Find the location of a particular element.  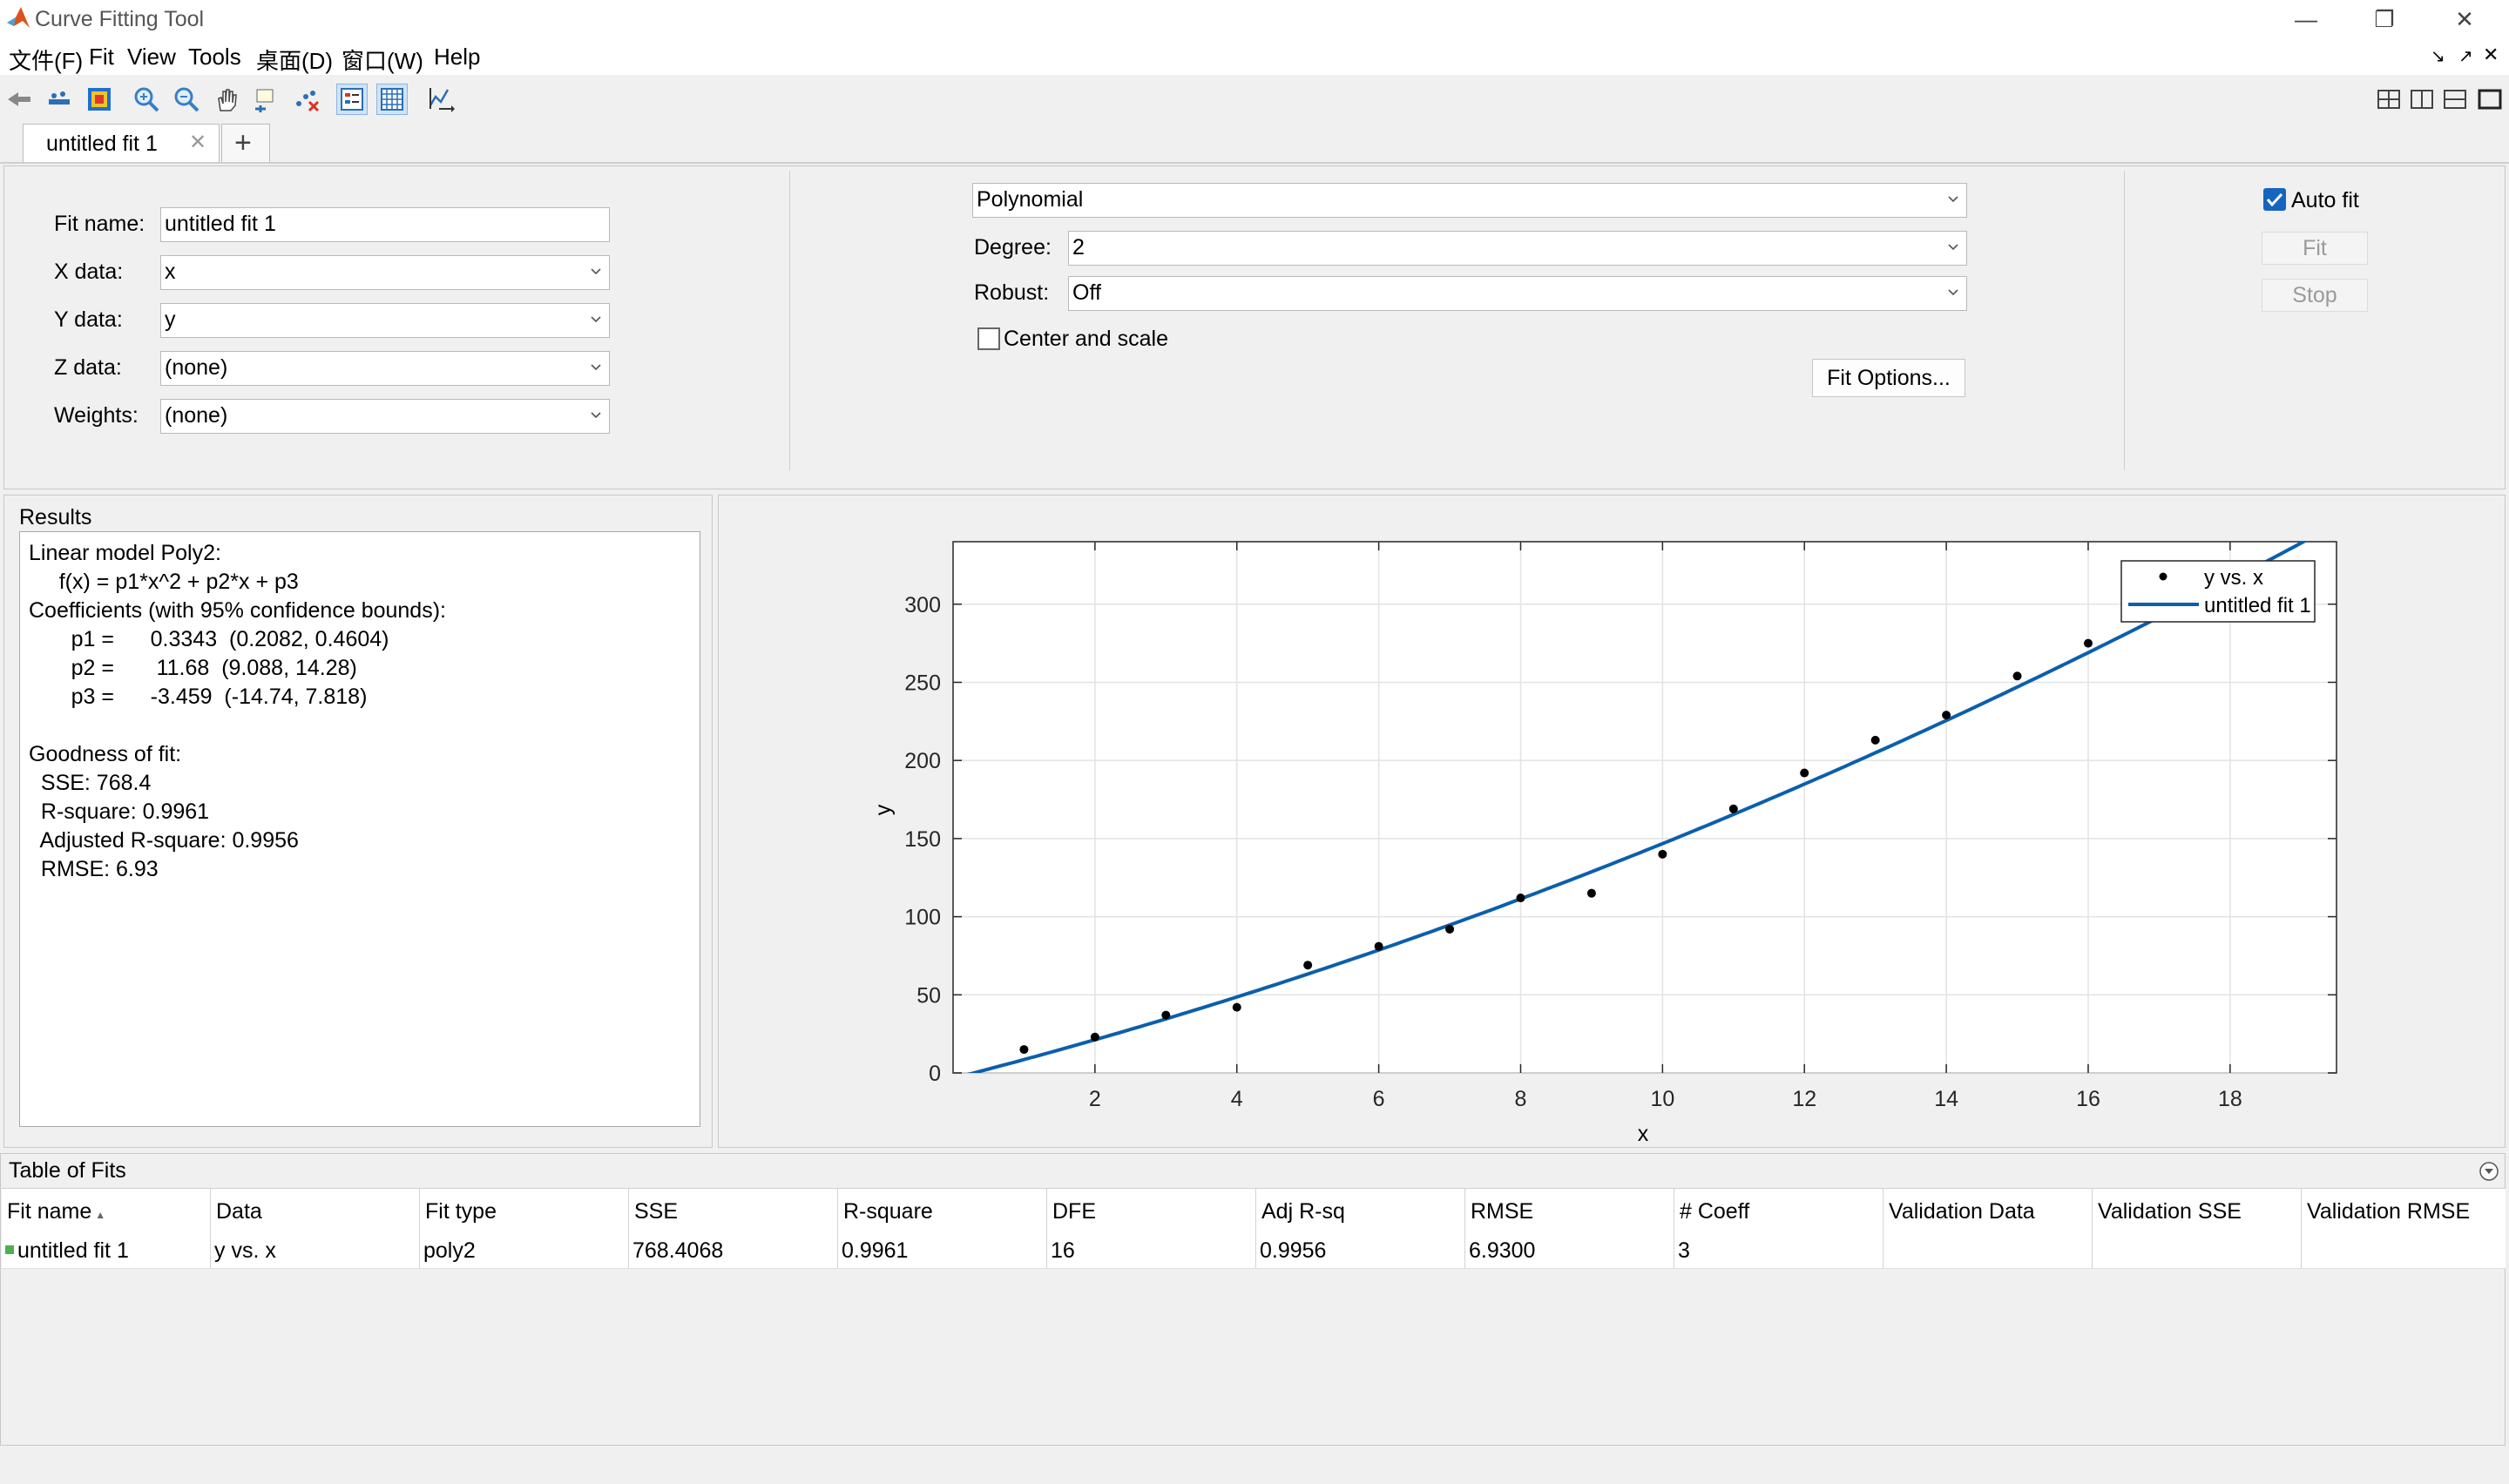

zoom-in-icon is located at coordinates (146, 99).